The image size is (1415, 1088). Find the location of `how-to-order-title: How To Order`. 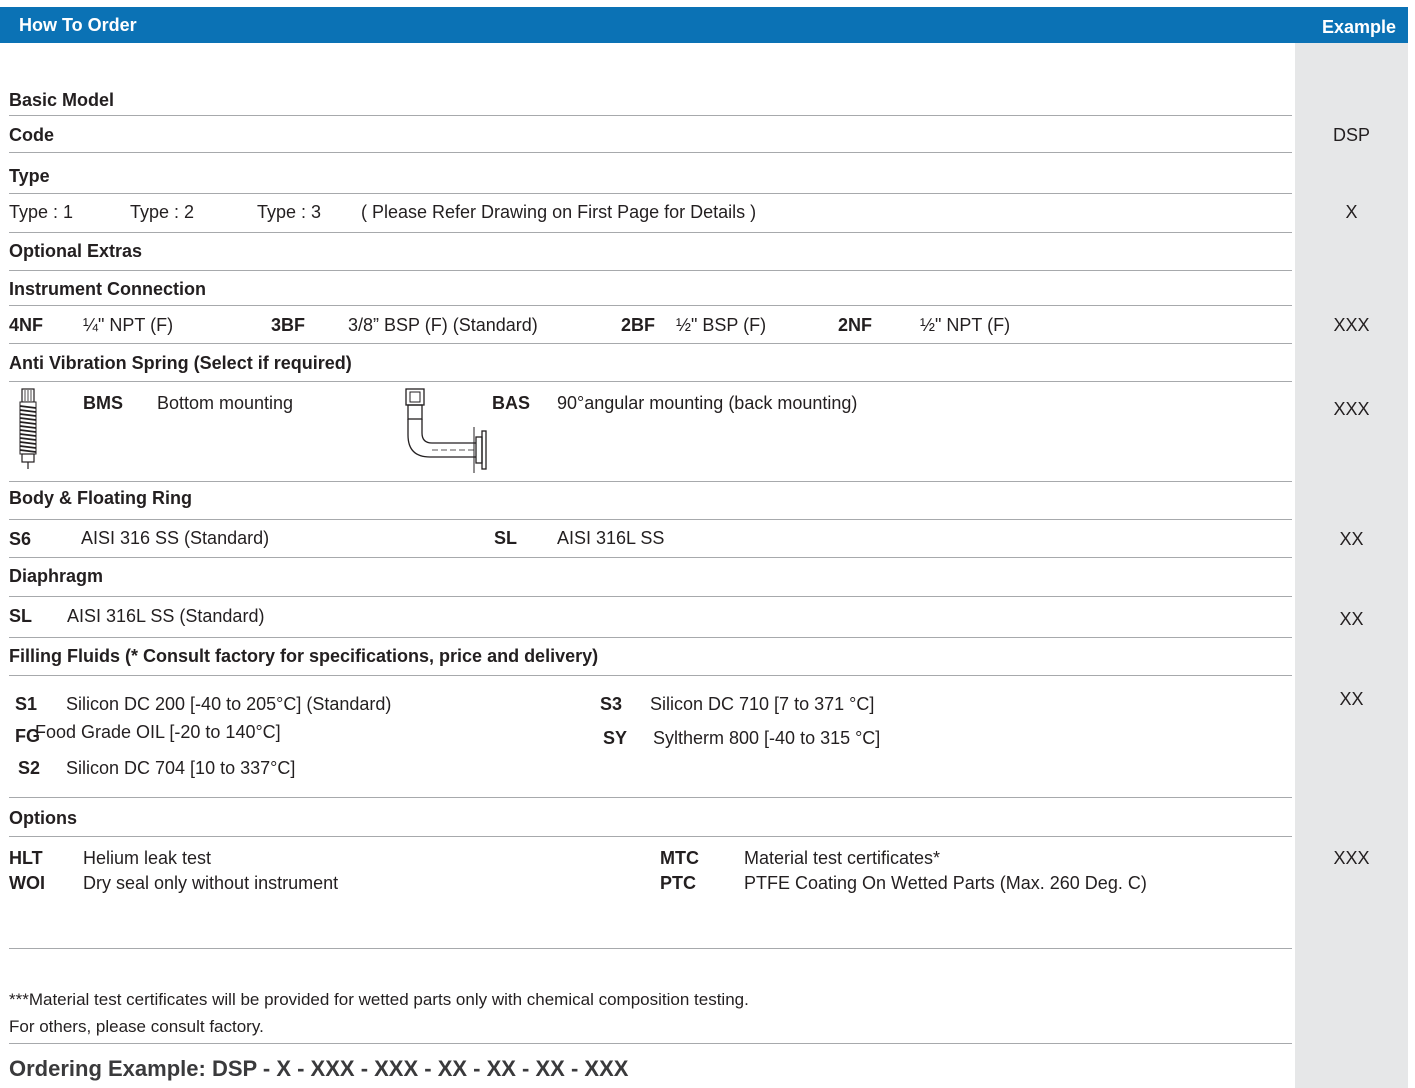

how-to-order-title: How To Order is located at coordinates (78, 25).